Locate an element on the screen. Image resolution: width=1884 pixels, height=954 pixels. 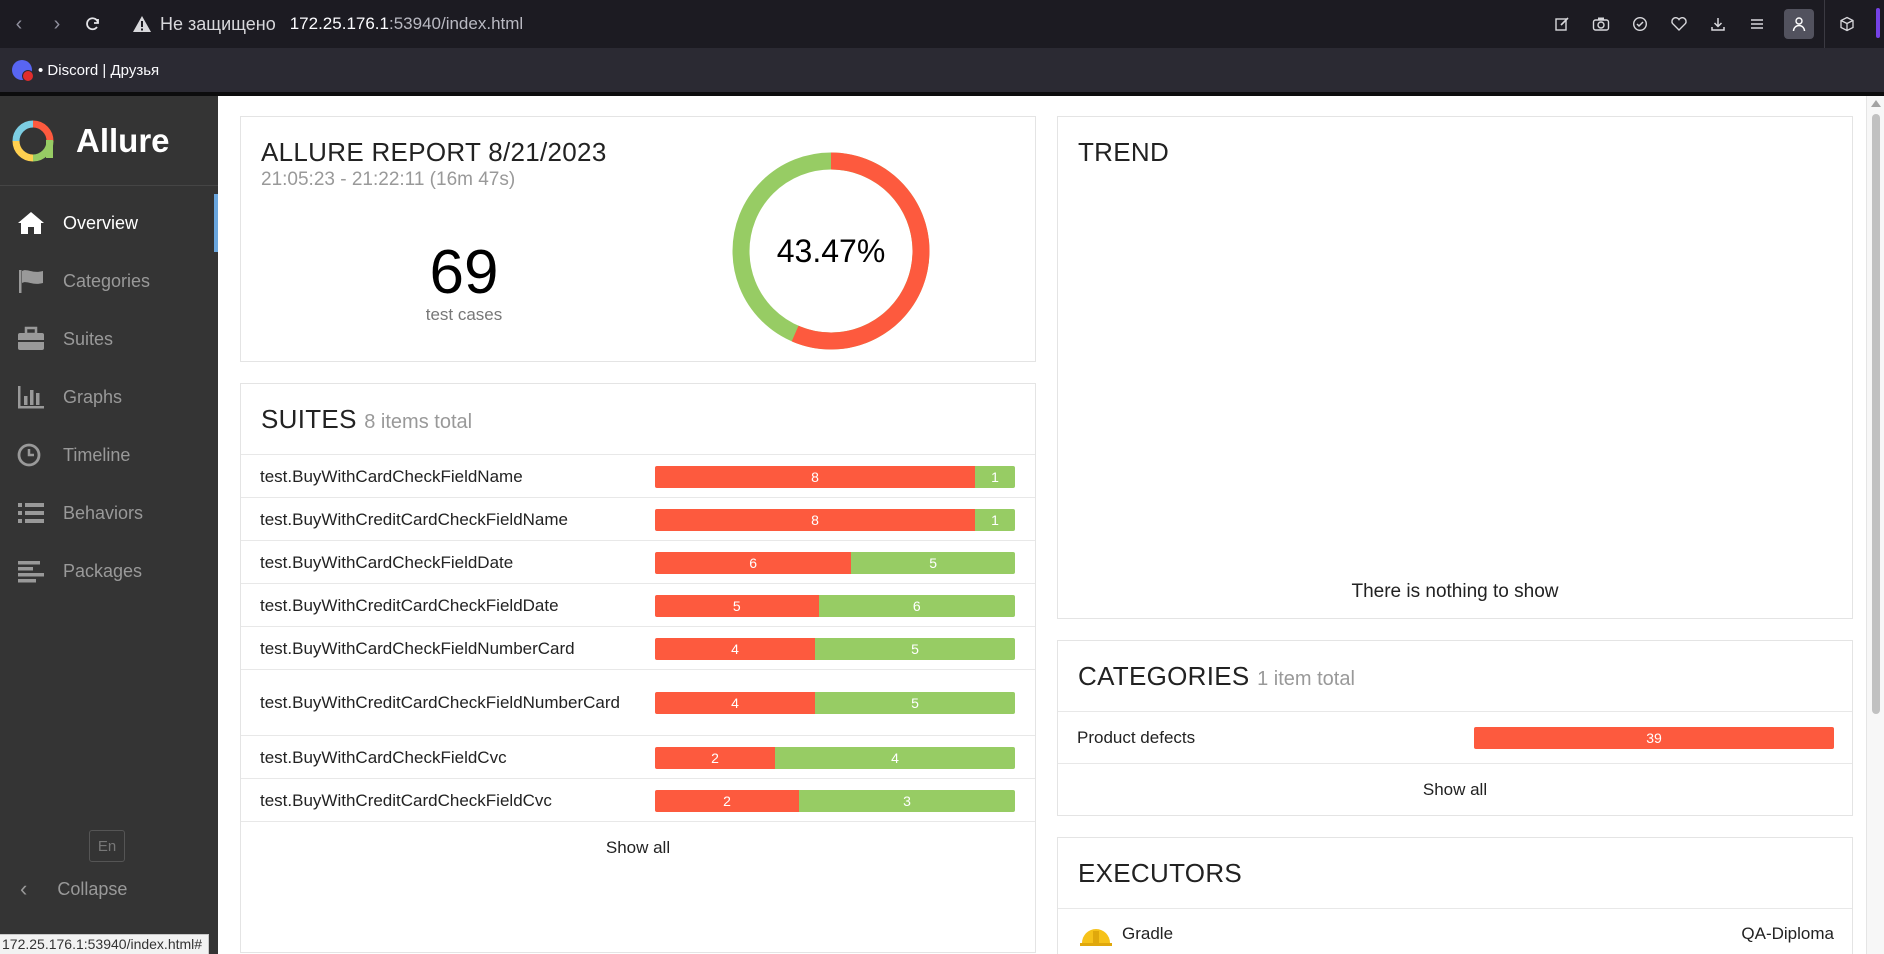
status-bar-url: 172.25.176.1:53940/index.html# is located at coordinates (105, 944).